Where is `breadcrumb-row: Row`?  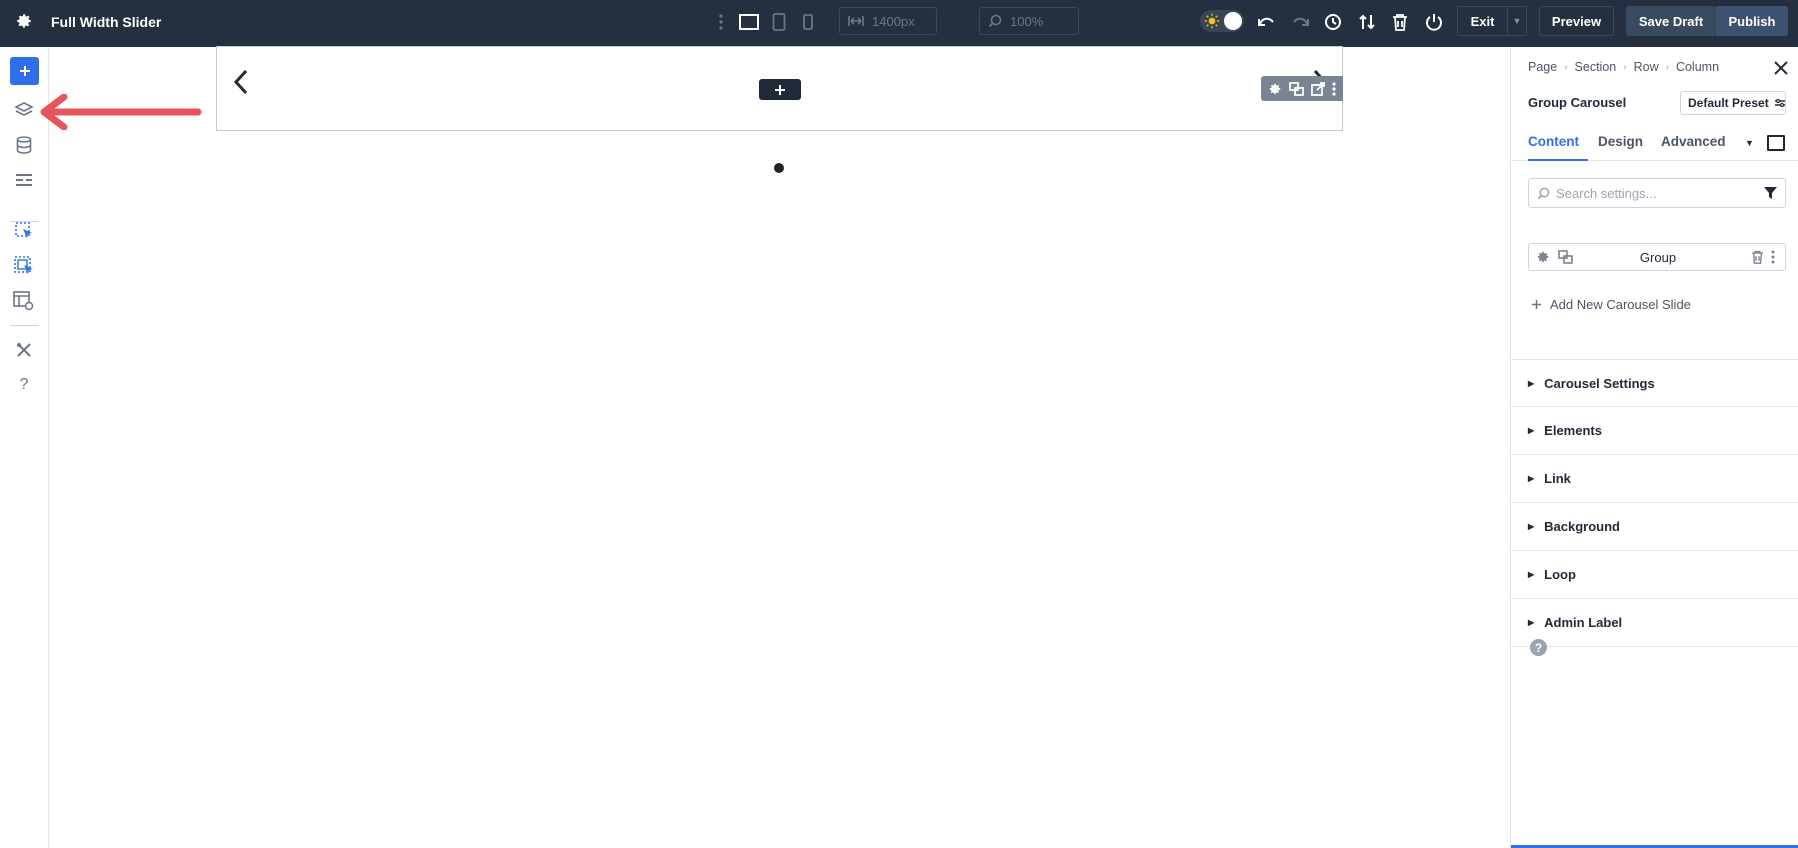
breadcrumb-row: Row is located at coordinates (1646, 67).